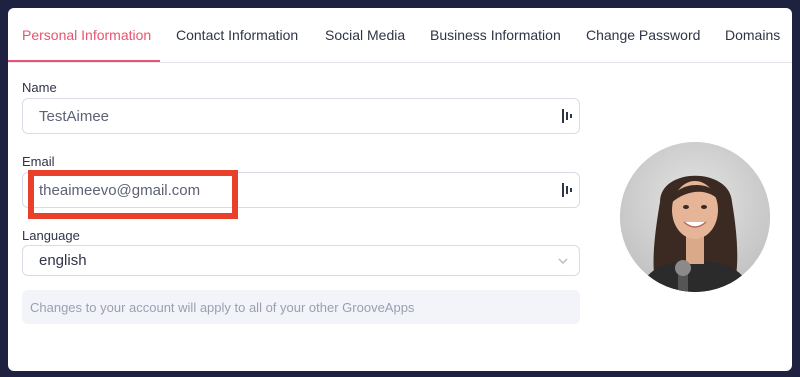 This screenshot has height=377, width=800. Describe the element at coordinates (51, 235) in the screenshot. I see `language-label: Language` at that location.